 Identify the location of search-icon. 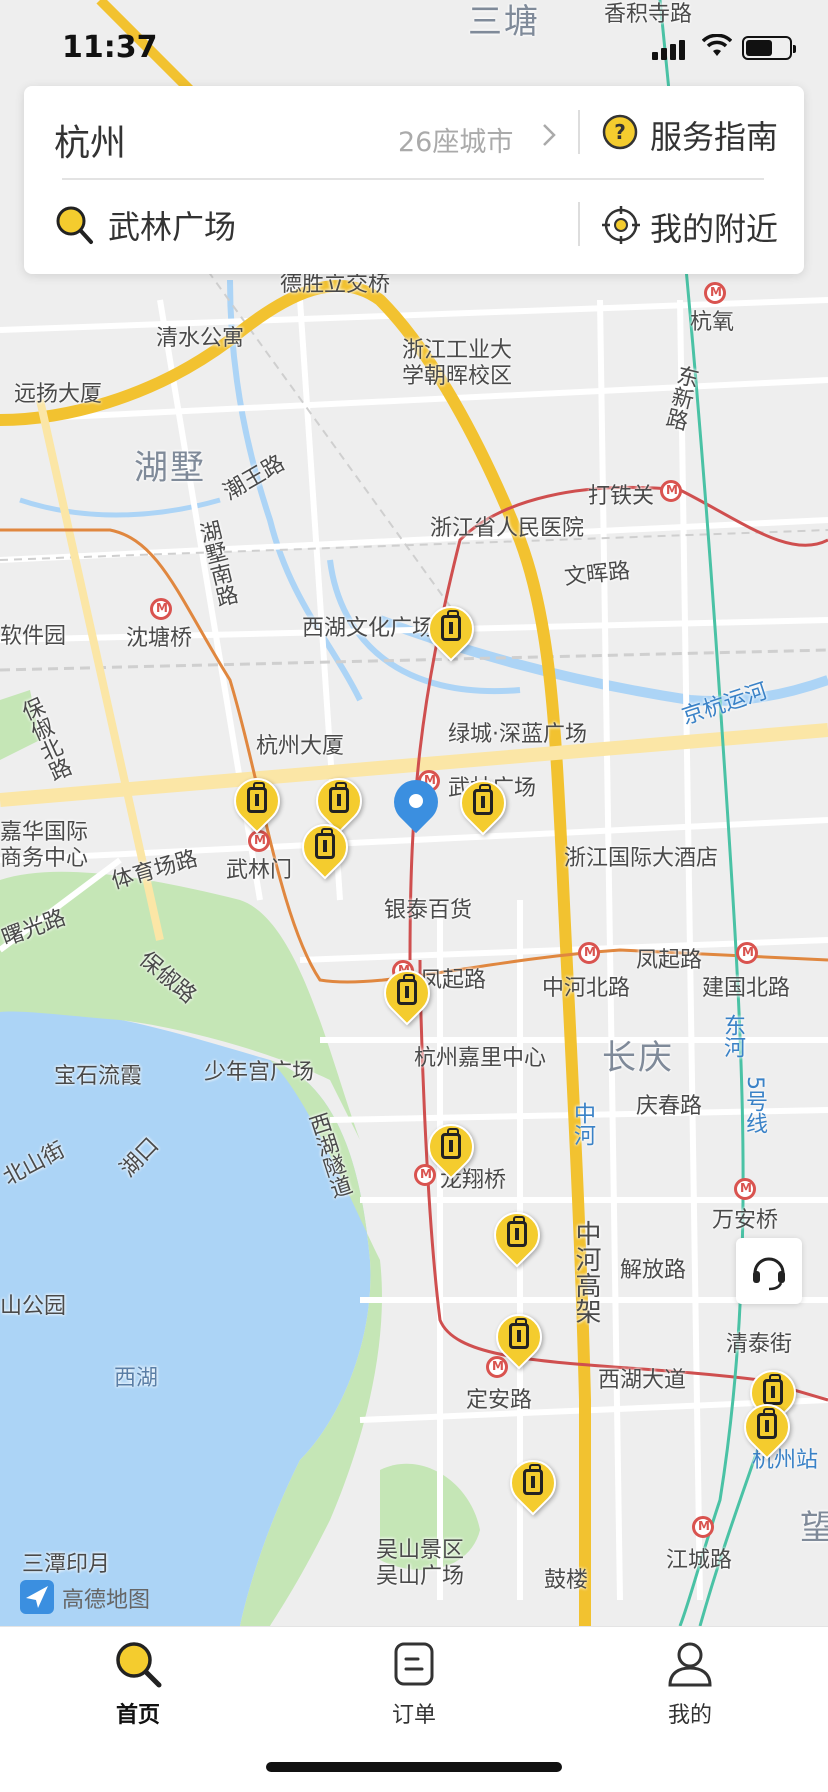
(74, 225).